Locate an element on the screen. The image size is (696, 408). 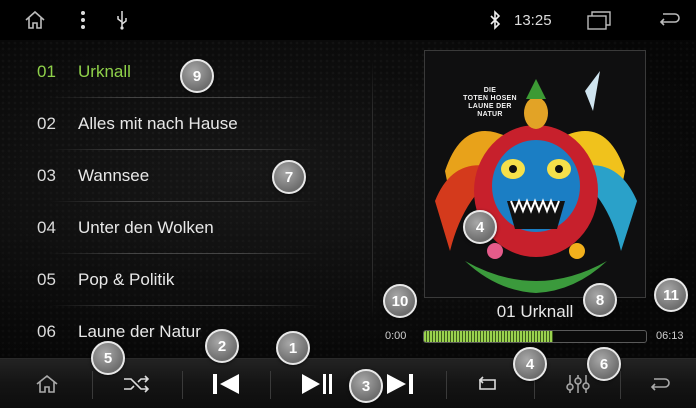
callout-badge: 10 is located at coordinates (400, 301).